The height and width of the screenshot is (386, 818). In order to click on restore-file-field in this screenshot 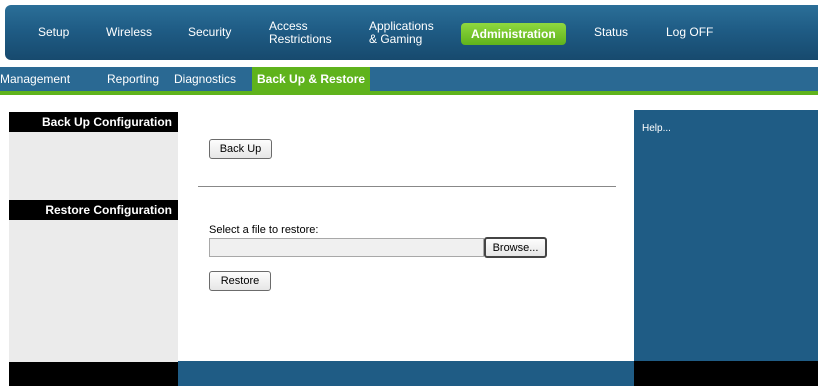, I will do `click(346, 247)`.